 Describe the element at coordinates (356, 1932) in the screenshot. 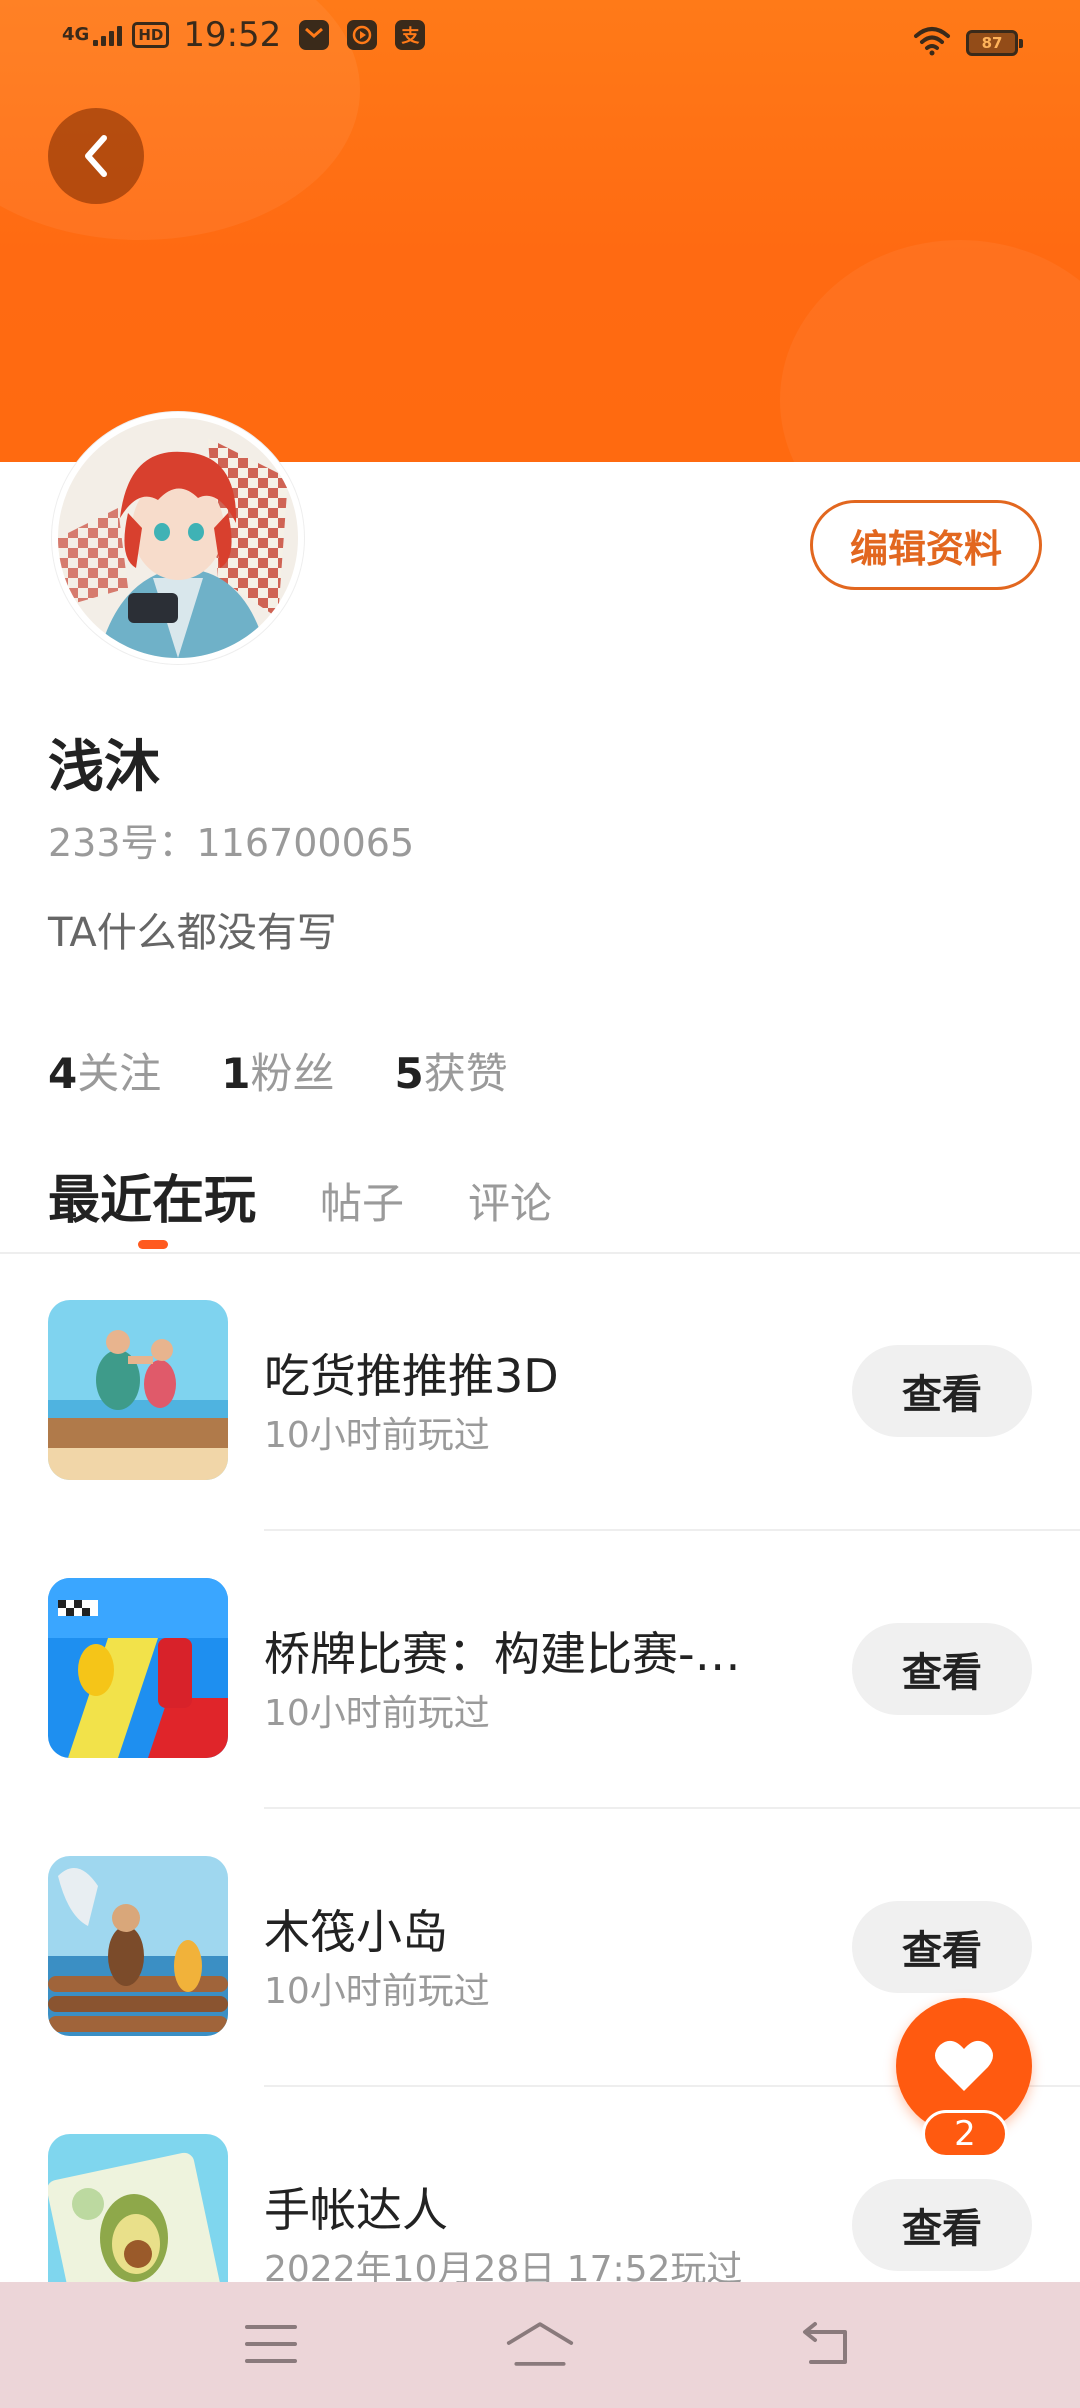

I see `game-name: 木筏小岛` at that location.